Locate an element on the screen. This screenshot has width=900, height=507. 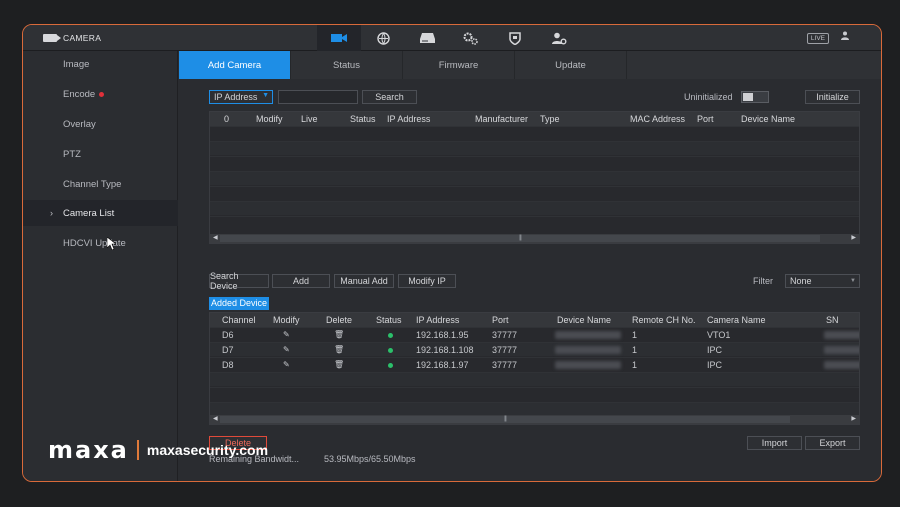
modify-ip-button: Modify IP is located at coordinates (427, 281).